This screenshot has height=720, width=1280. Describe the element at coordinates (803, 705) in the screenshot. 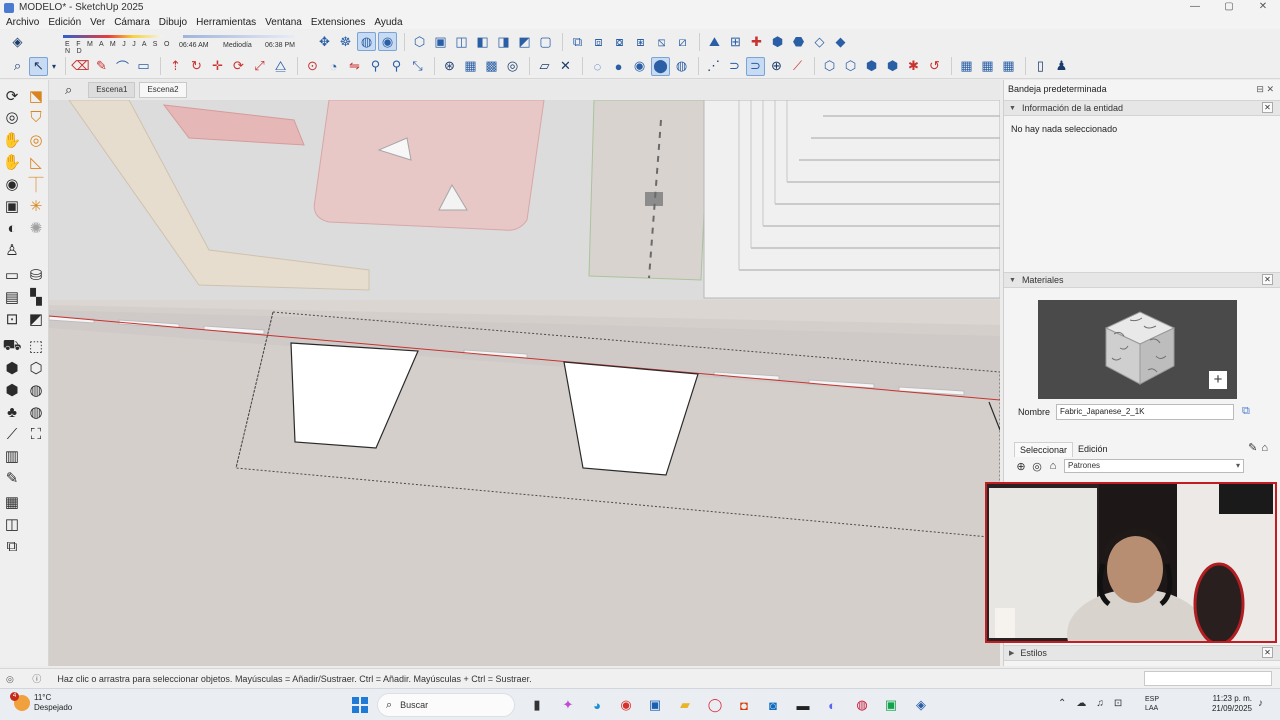

I see `terminal-icon: ▬` at that location.